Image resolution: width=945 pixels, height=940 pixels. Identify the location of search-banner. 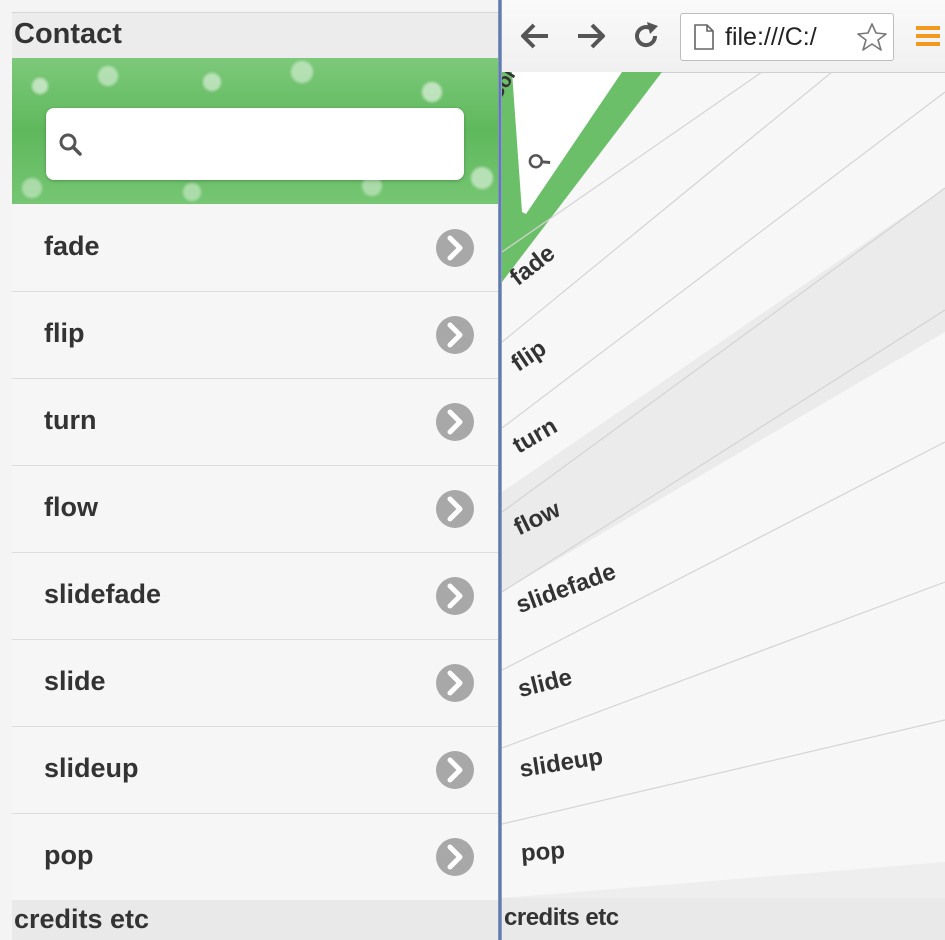
(255, 131).